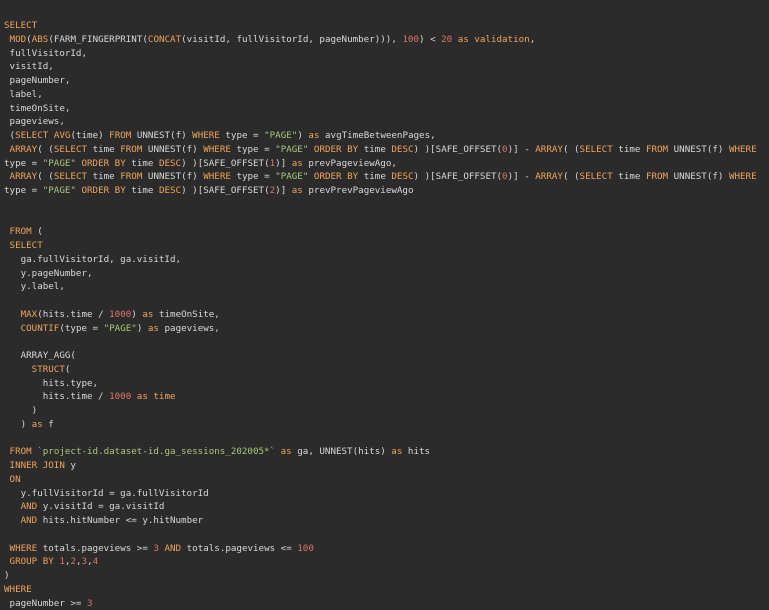 The image size is (769, 610). Describe the element at coordinates (446, 39) in the screenshot. I see `code-token: 20` at that location.